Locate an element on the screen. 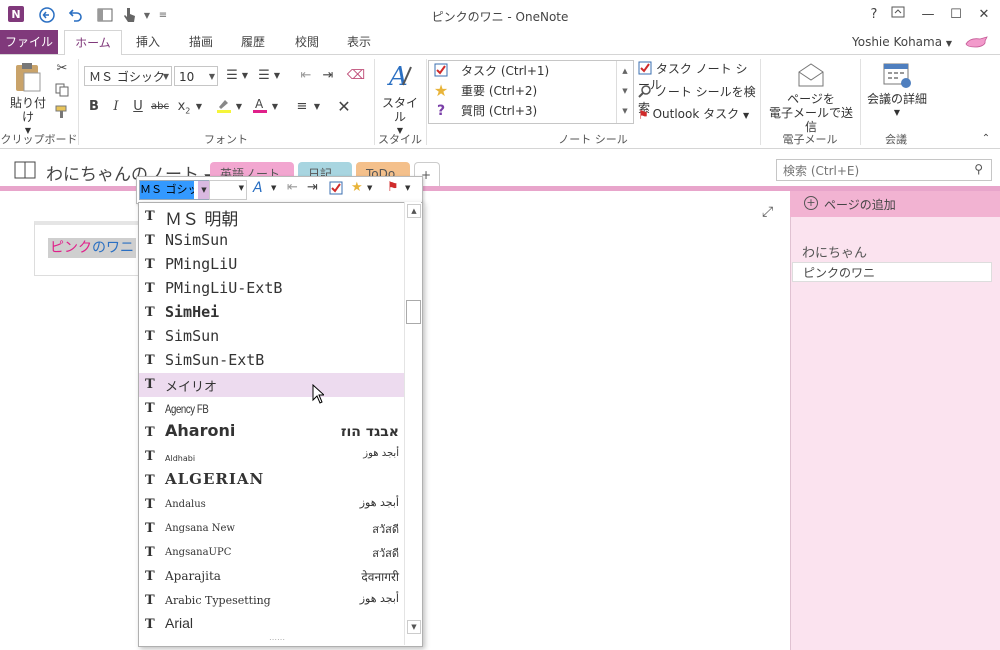 The height and width of the screenshot is (650, 1000). font-list-scrollbar: ▲ ▼ is located at coordinates (412, 423).